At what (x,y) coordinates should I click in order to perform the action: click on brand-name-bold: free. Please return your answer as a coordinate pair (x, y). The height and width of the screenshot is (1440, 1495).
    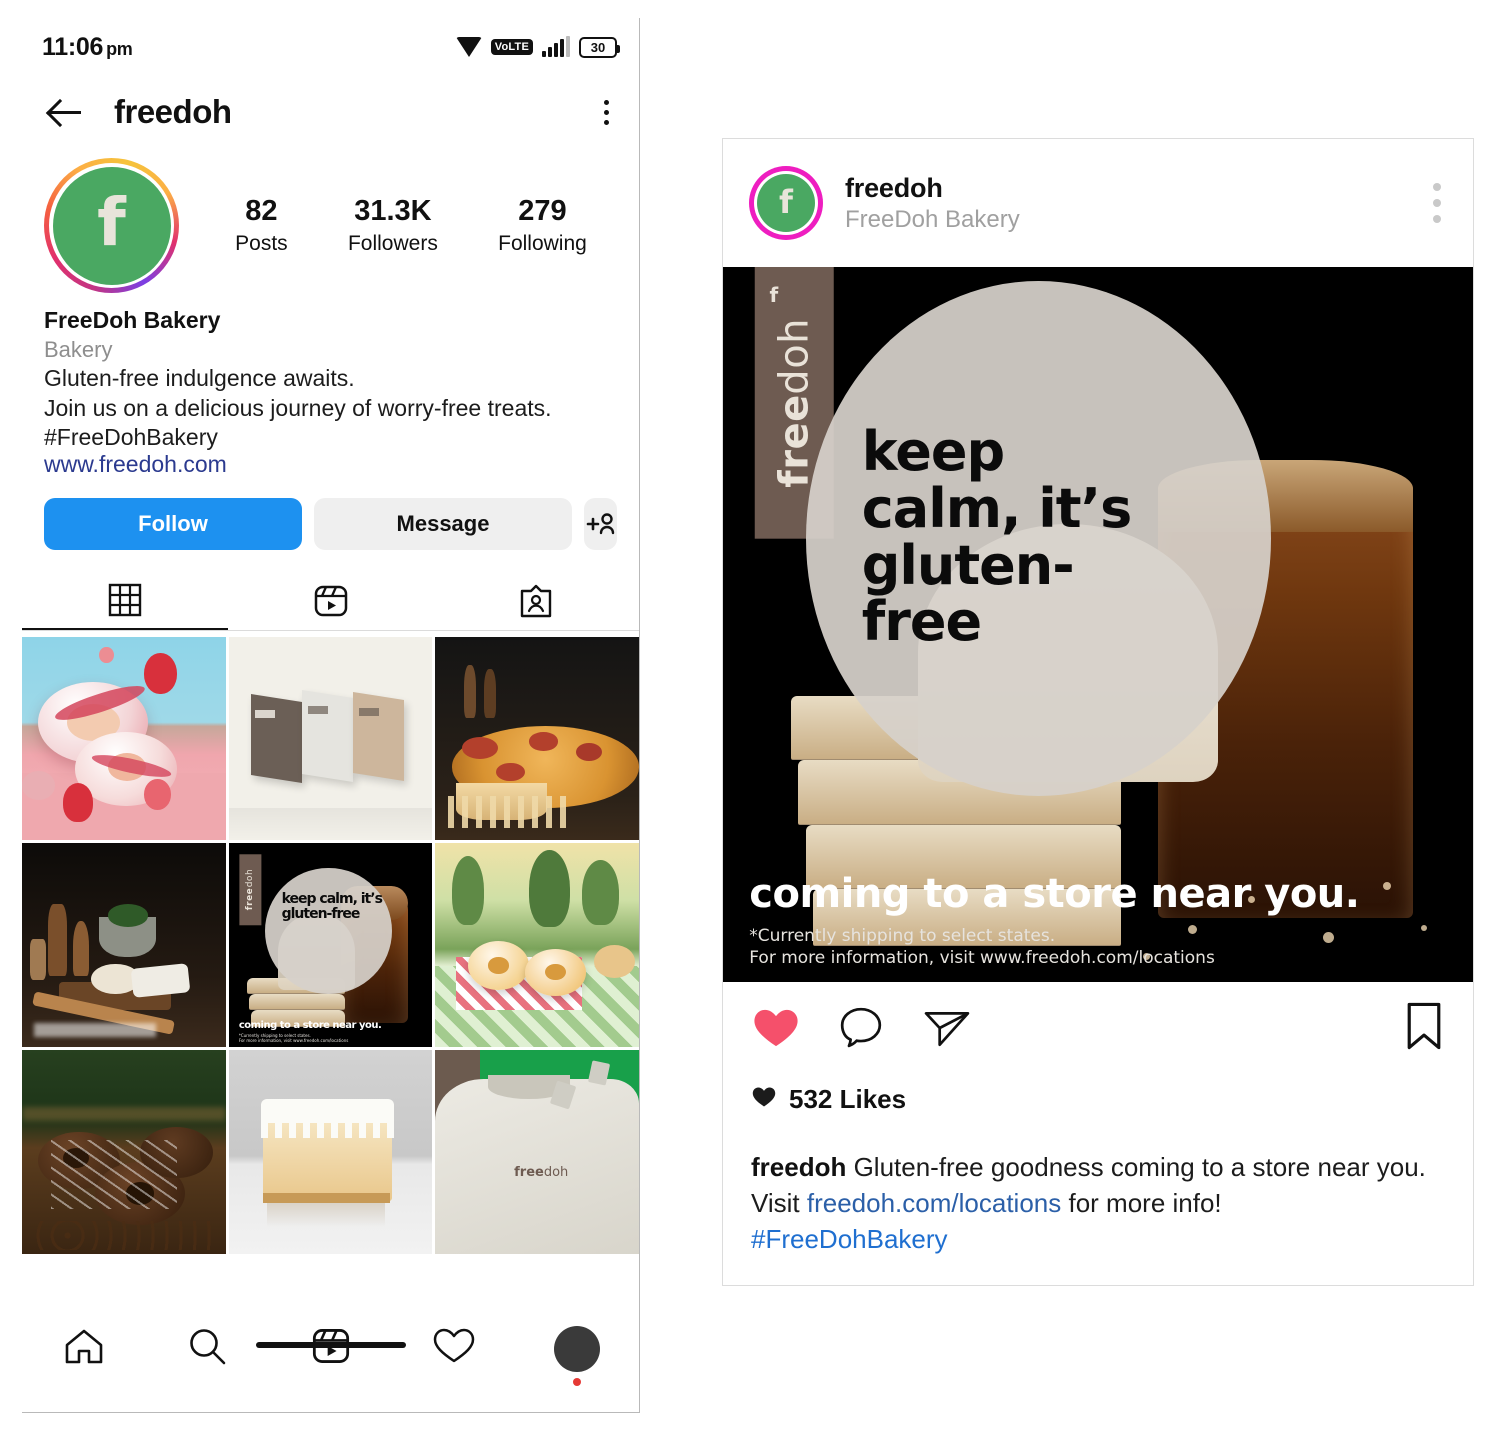
    Looking at the image, I should click on (794, 441).